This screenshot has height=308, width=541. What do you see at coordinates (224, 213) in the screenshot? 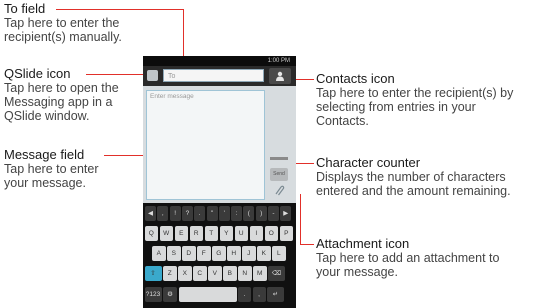
I see `key-0-6: '` at bounding box center [224, 213].